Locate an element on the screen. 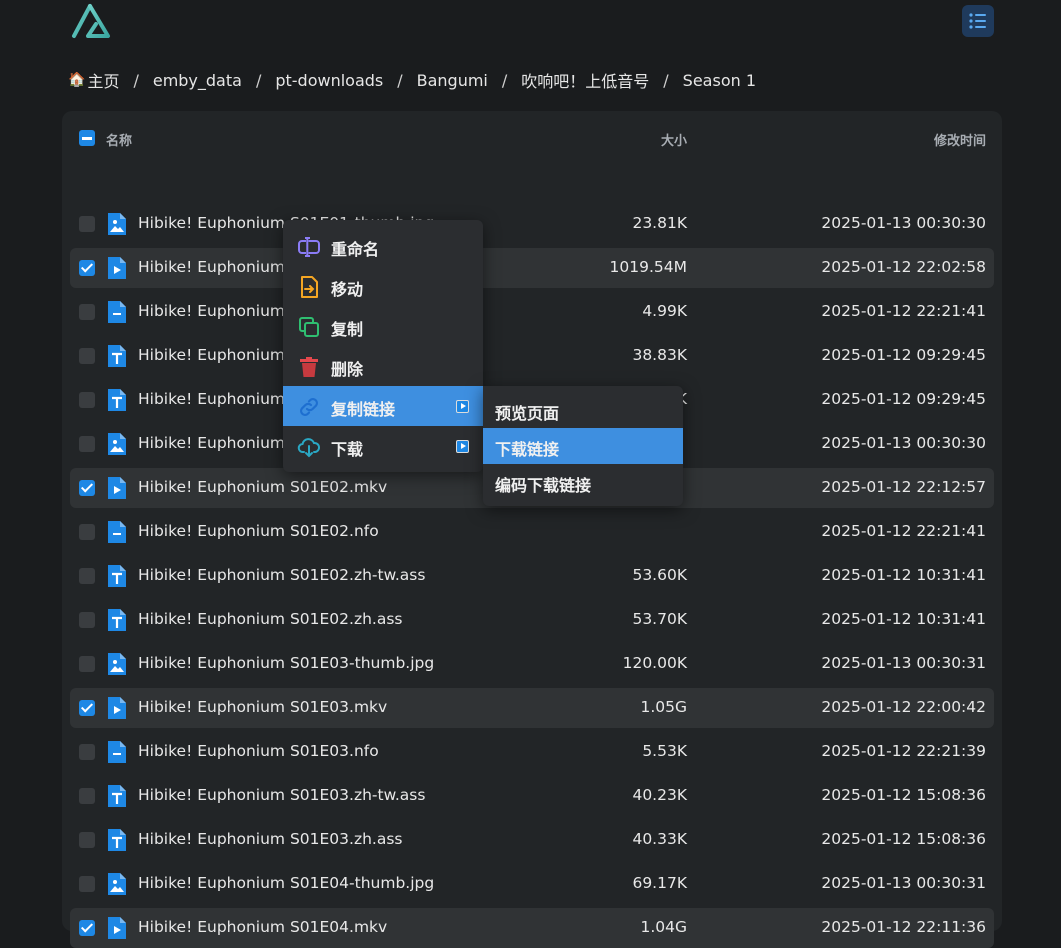 This screenshot has height=948, width=1061. file-modified: 2025-01-12 09:29:45 is located at coordinates (903, 399).